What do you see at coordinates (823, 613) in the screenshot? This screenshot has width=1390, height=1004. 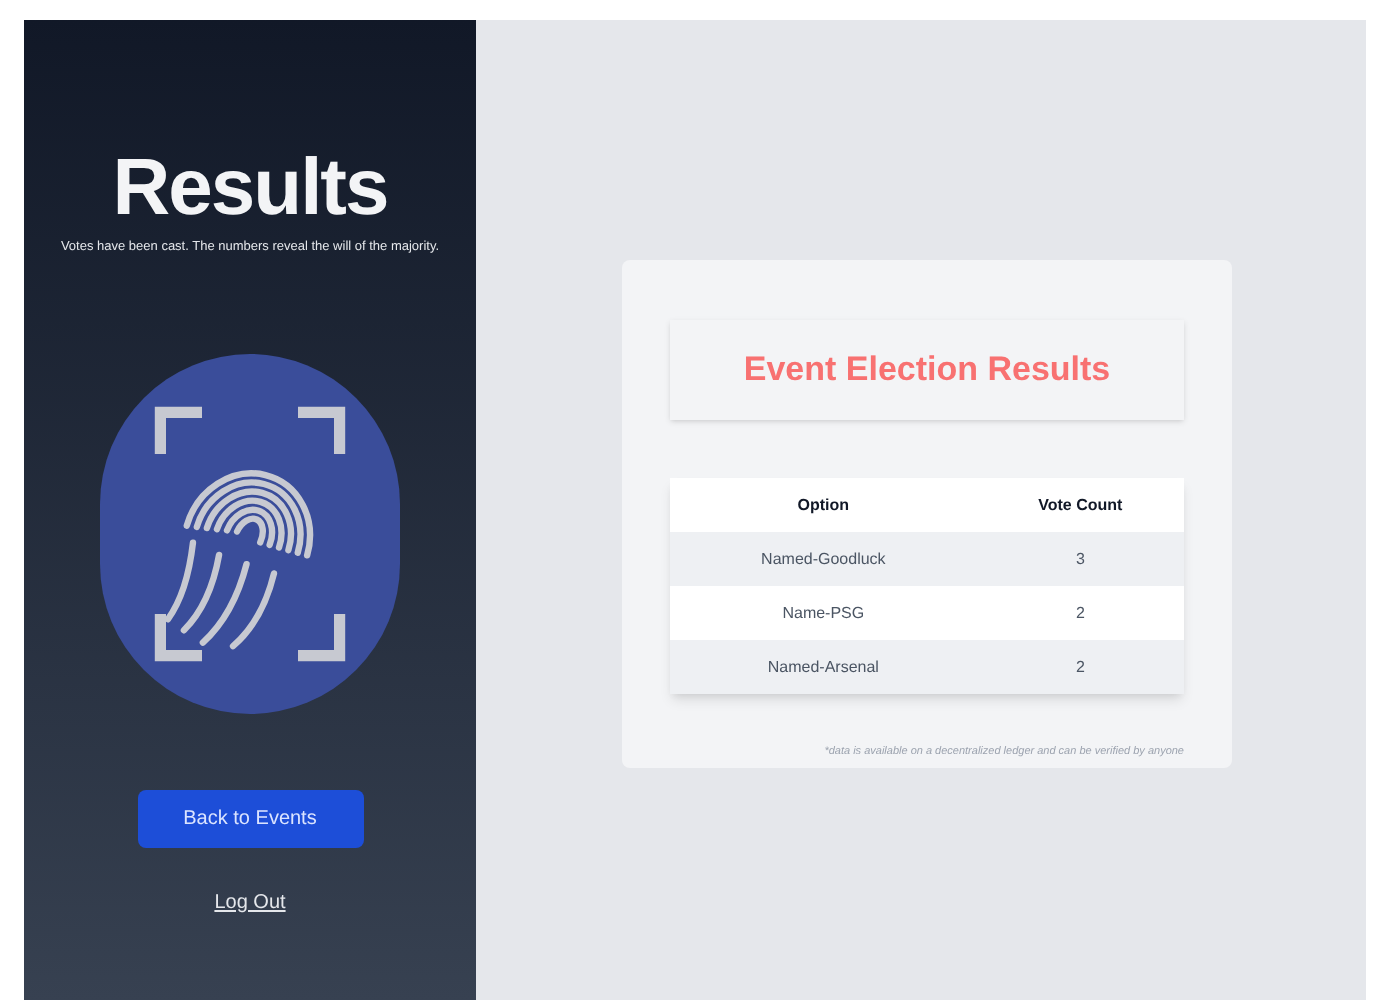 I see `table-cell: Name-PSG` at bounding box center [823, 613].